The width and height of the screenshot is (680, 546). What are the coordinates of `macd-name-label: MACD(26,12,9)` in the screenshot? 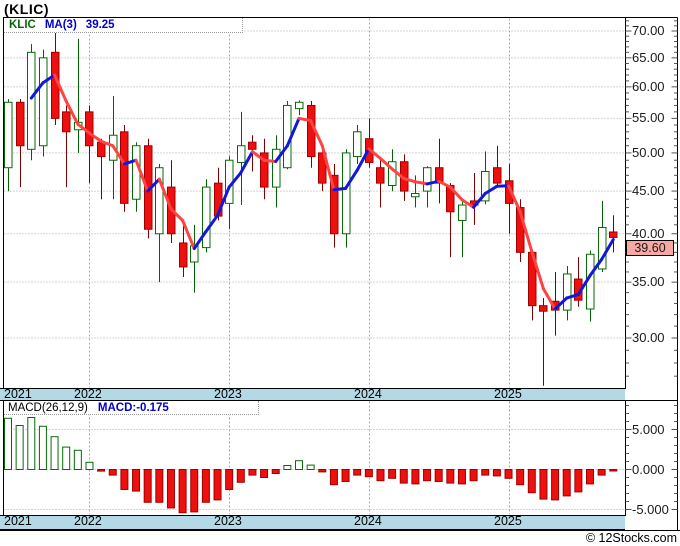 It's located at (48, 407).